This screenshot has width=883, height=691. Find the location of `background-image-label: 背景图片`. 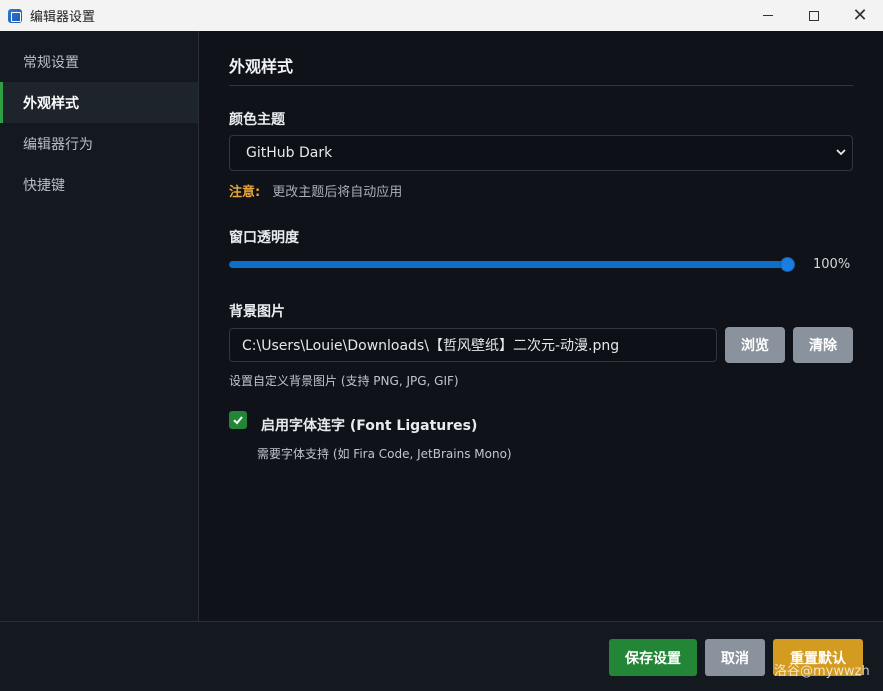

background-image-label: 背景图片 is located at coordinates (257, 312).